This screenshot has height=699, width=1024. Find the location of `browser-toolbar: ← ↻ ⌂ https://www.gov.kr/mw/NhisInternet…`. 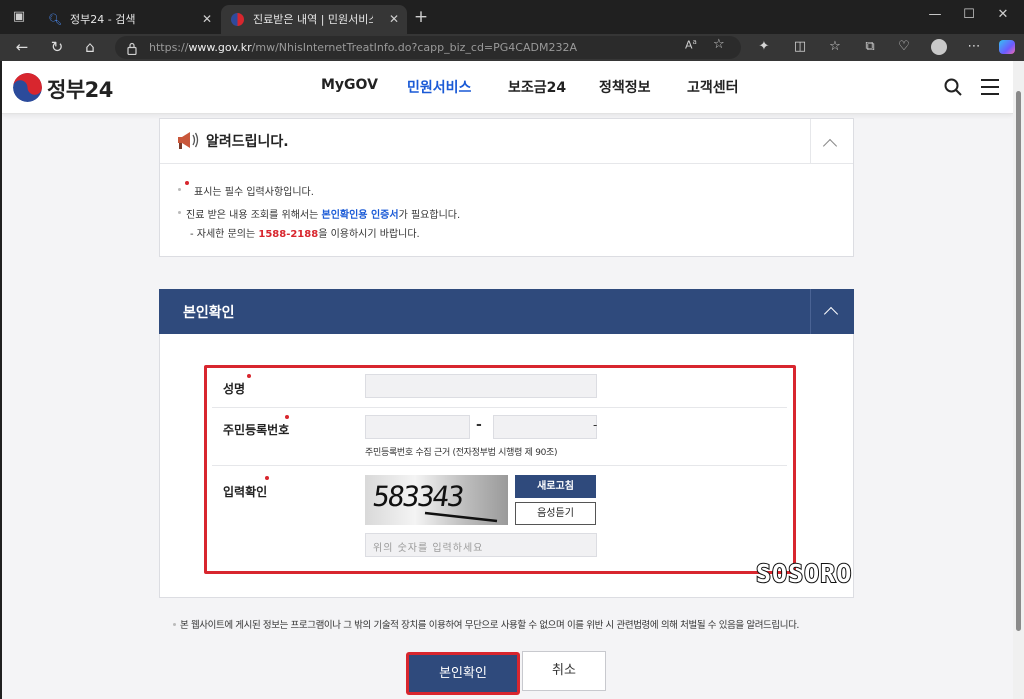

browser-toolbar: ← ↻ ⌂ https://www.gov.kr/mw/NhisInternet… is located at coordinates (512, 47).